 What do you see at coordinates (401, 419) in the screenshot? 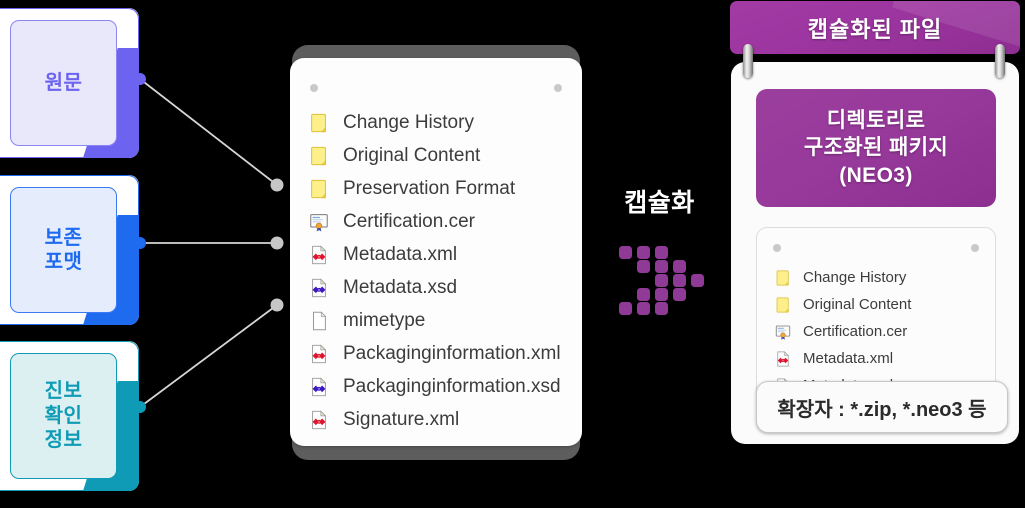
I see `file-name-label: Signature.xml` at bounding box center [401, 419].